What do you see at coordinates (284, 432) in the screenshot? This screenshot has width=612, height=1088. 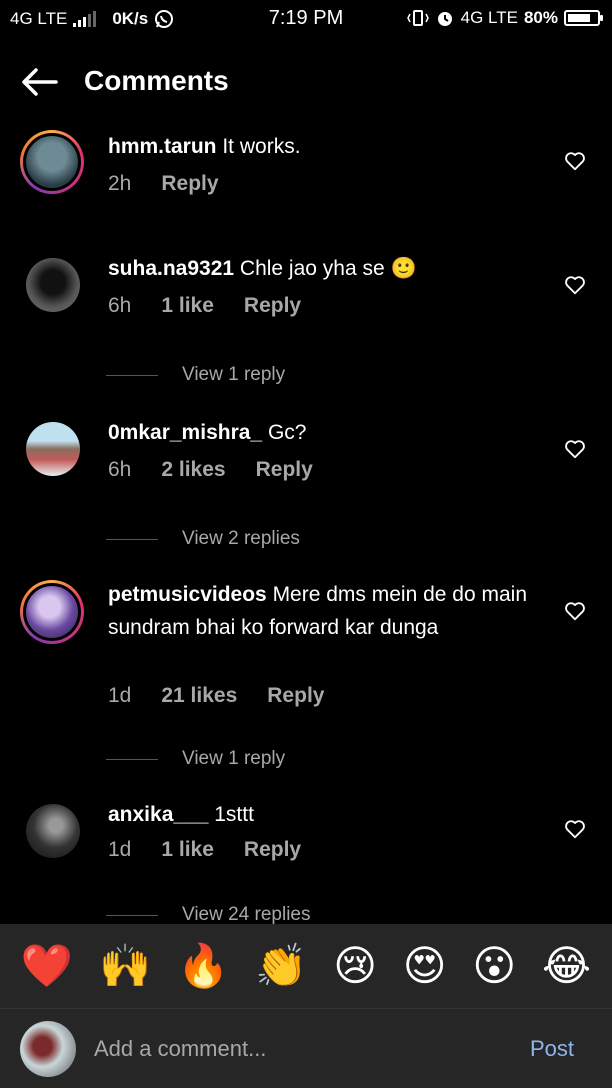 I see `comment-body: Gc?` at bounding box center [284, 432].